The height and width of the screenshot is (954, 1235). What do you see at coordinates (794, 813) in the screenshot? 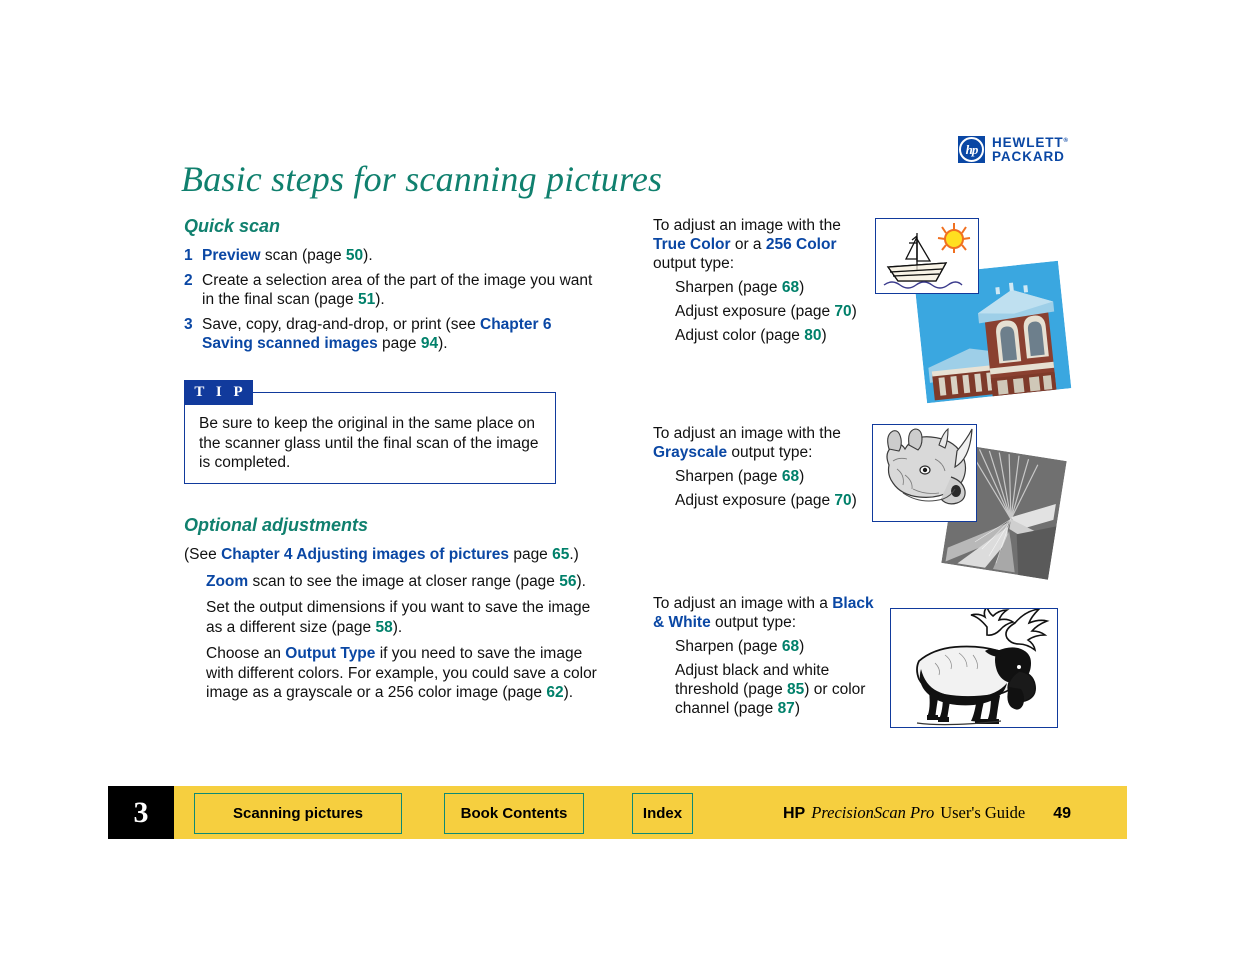
I see `footer-hp-label: HP` at bounding box center [794, 813].